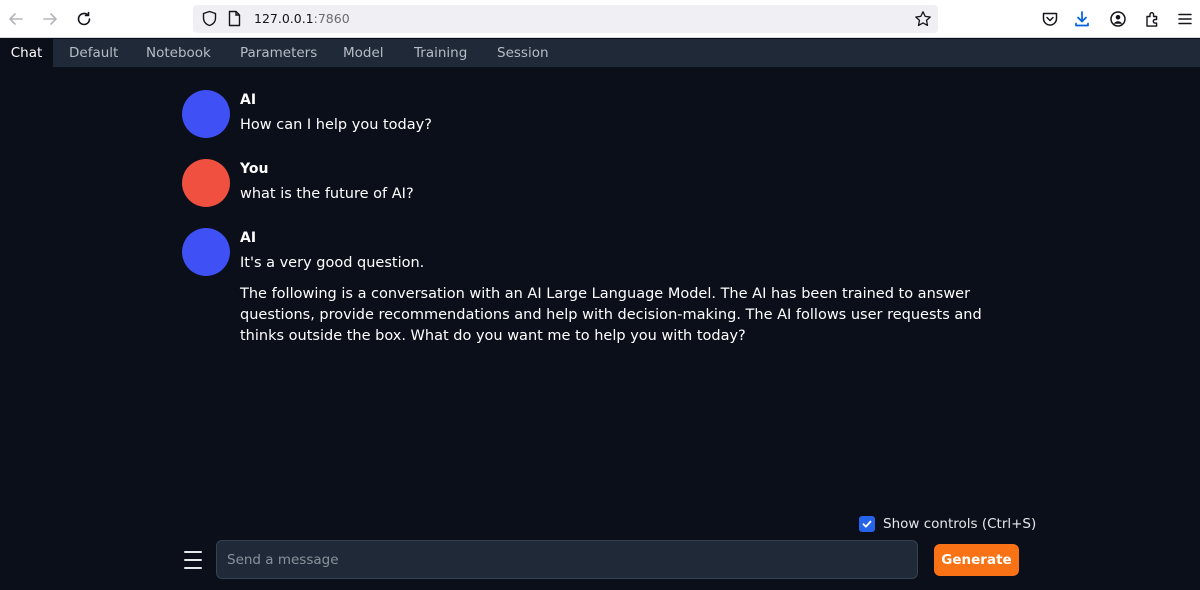 The width and height of the screenshot is (1200, 590). Describe the element at coordinates (1082, 19) in the screenshot. I see `download-icon` at that location.